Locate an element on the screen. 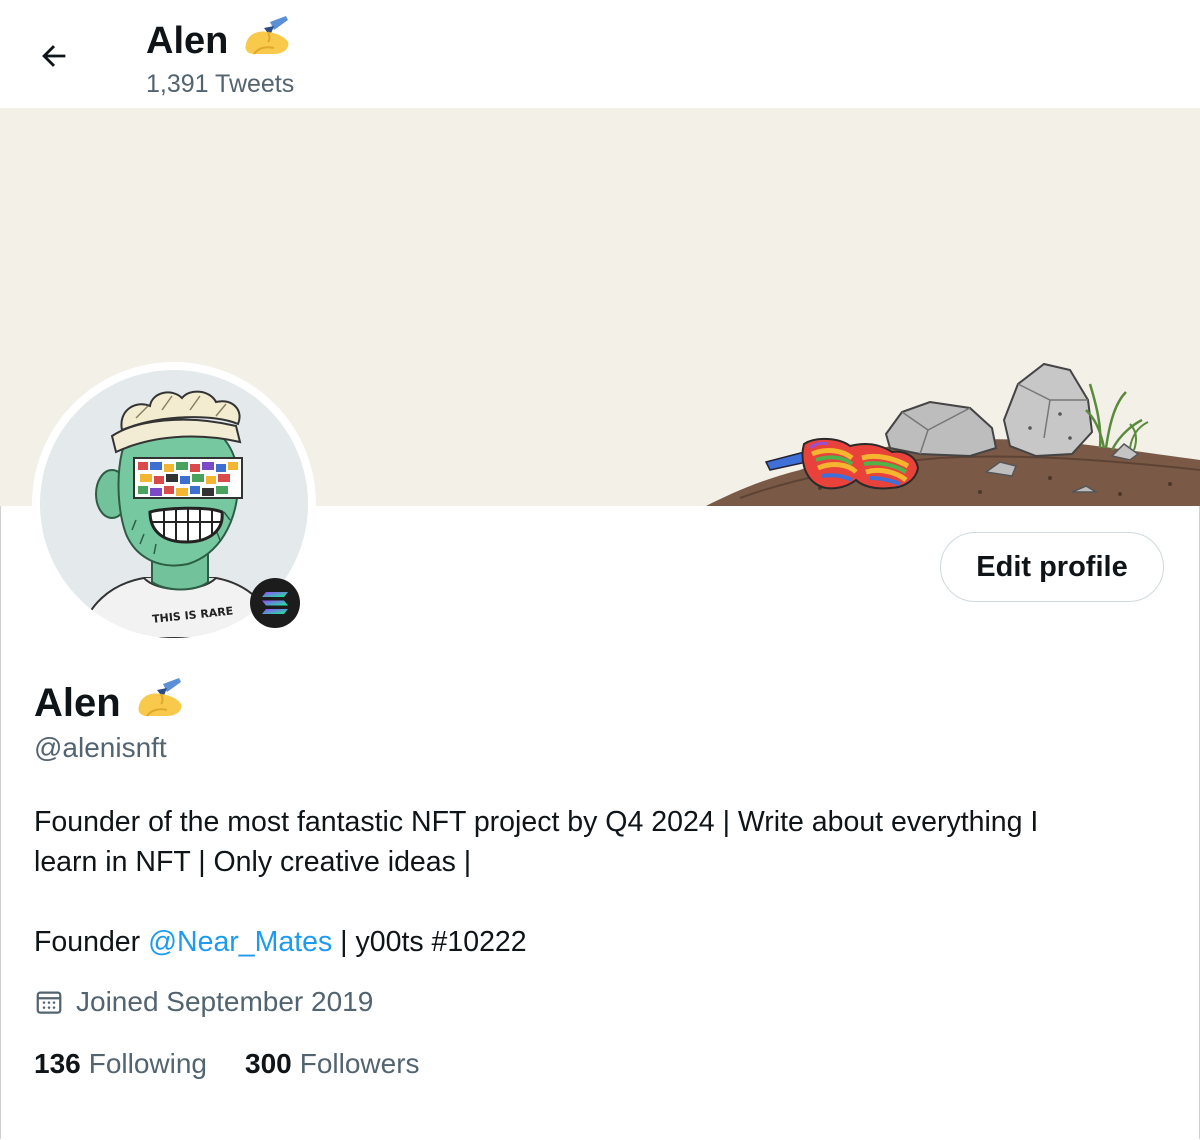  followers-link: 300 Followers is located at coordinates (332, 1064).